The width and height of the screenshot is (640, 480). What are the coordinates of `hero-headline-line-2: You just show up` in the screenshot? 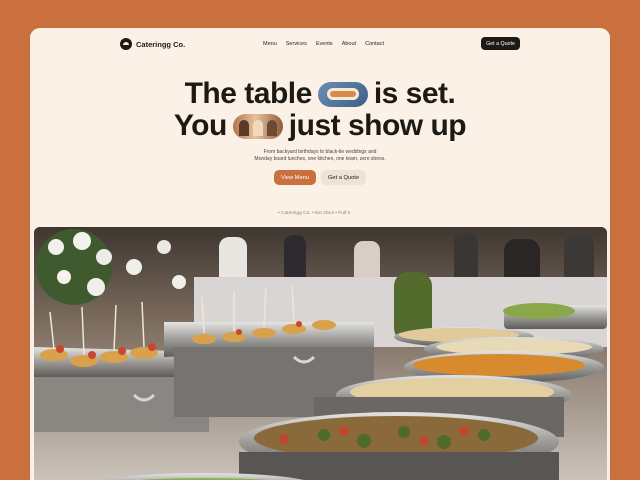 It's located at (320, 126).